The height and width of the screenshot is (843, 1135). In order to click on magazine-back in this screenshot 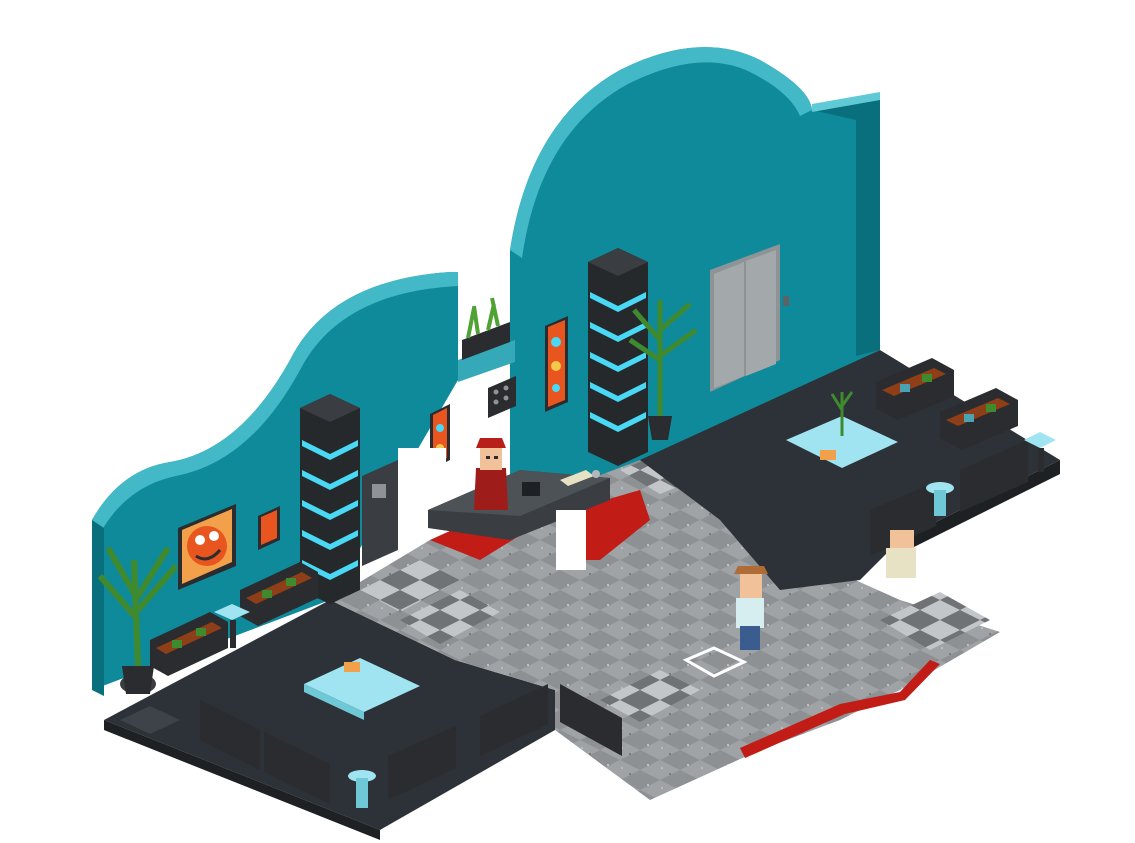, I will do `click(828, 455)`.